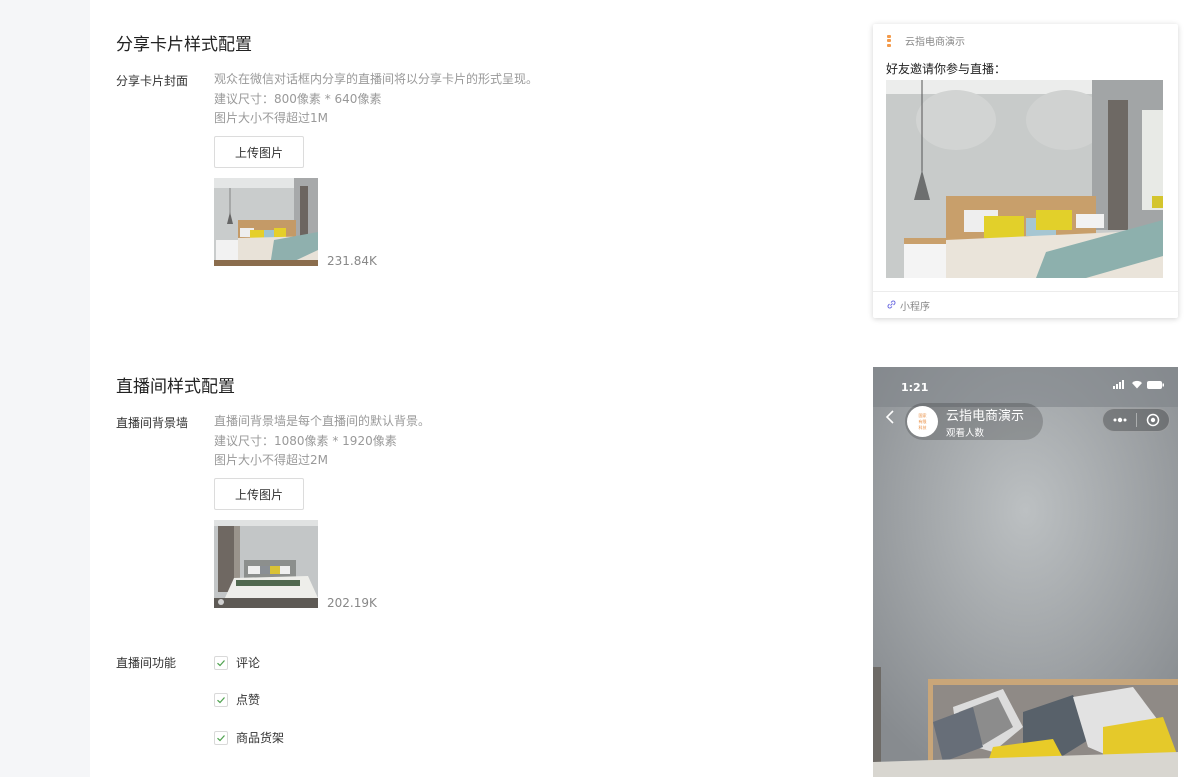 The width and height of the screenshot is (1200, 777). I want to click on feature-comment-checkbox: 评论, so click(237, 662).